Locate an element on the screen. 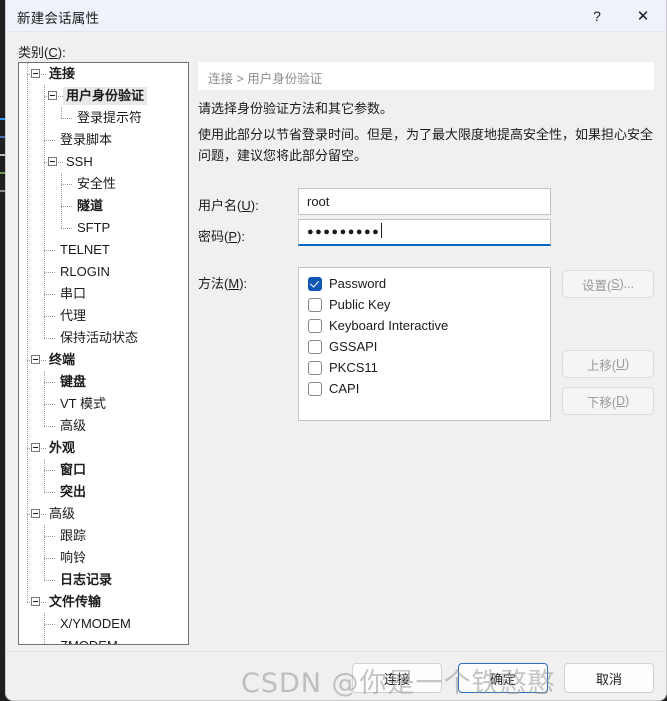 The width and height of the screenshot is (667, 701). close-icon: ✕ is located at coordinates (643, 15).